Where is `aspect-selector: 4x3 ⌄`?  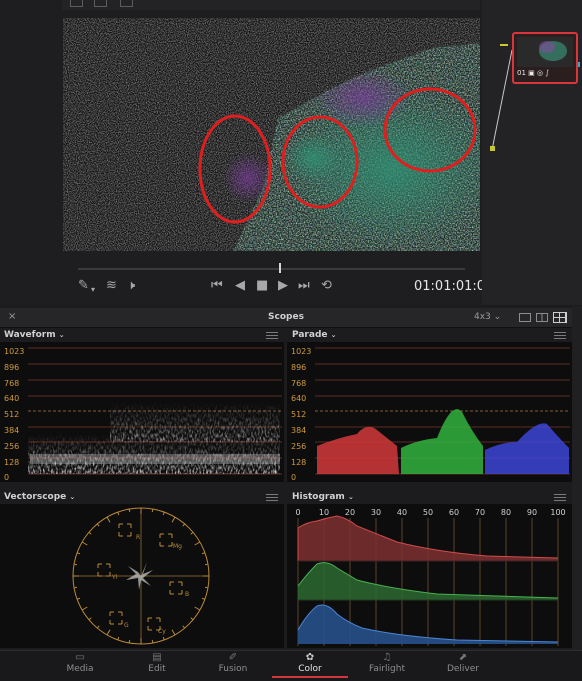 aspect-selector: 4x3 ⌄ is located at coordinates (487, 317).